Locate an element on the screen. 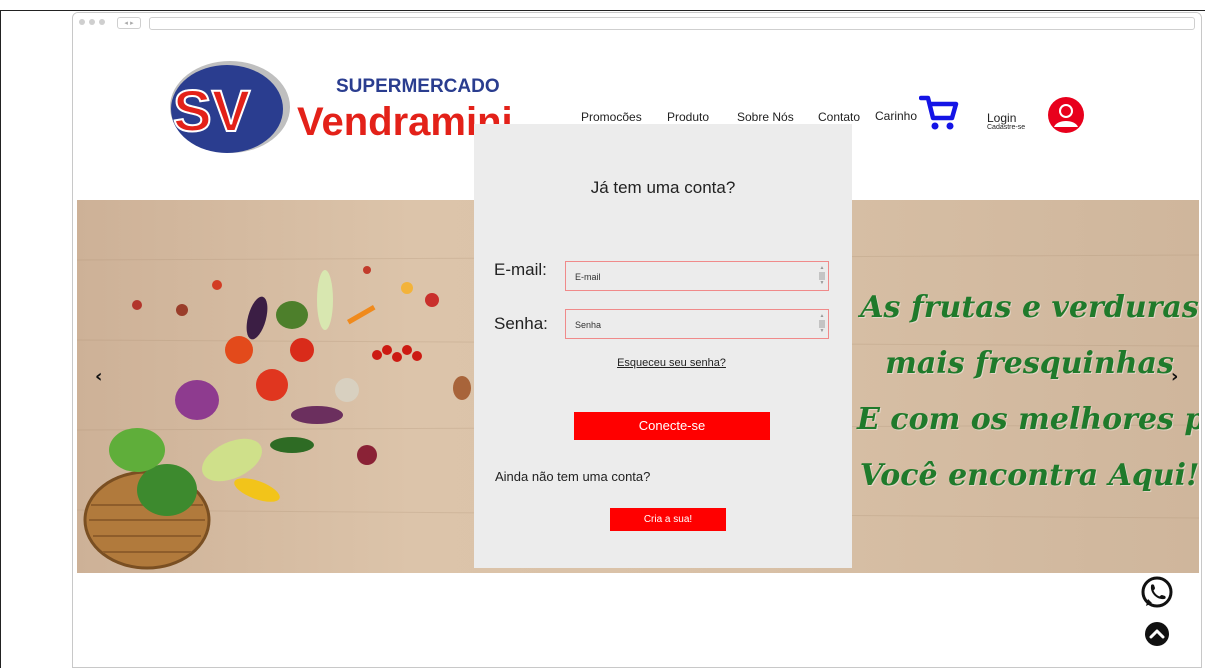 The height and width of the screenshot is (668, 1205). slogan-line: E com os melhores preços is located at coordinates (1028, 419).